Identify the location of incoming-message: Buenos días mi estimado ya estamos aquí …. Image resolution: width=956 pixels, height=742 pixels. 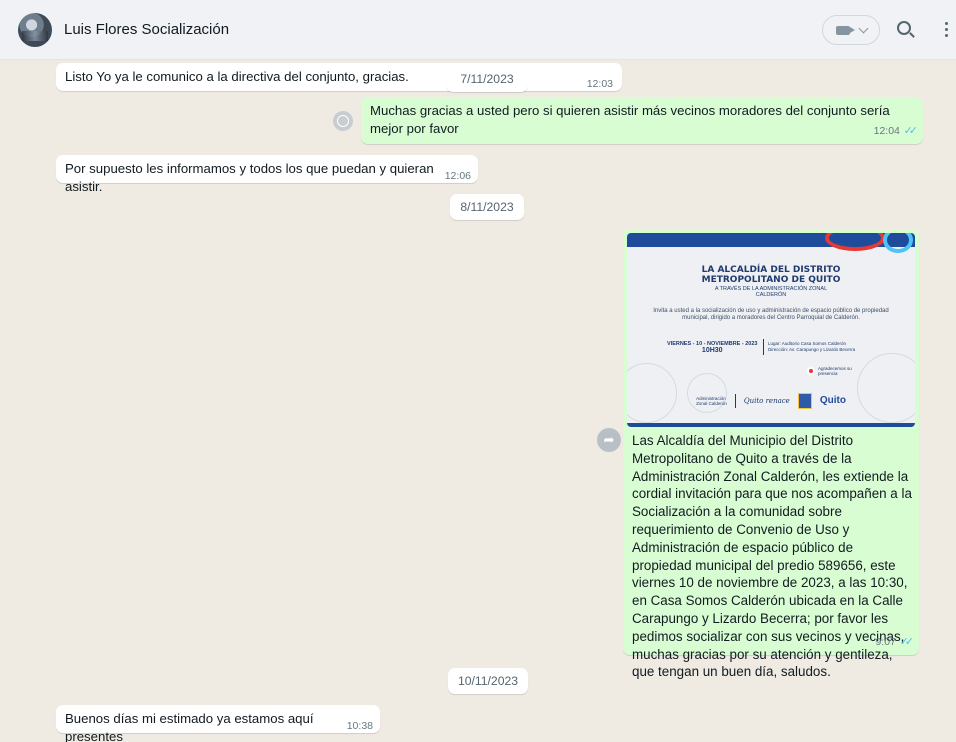
(218, 723).